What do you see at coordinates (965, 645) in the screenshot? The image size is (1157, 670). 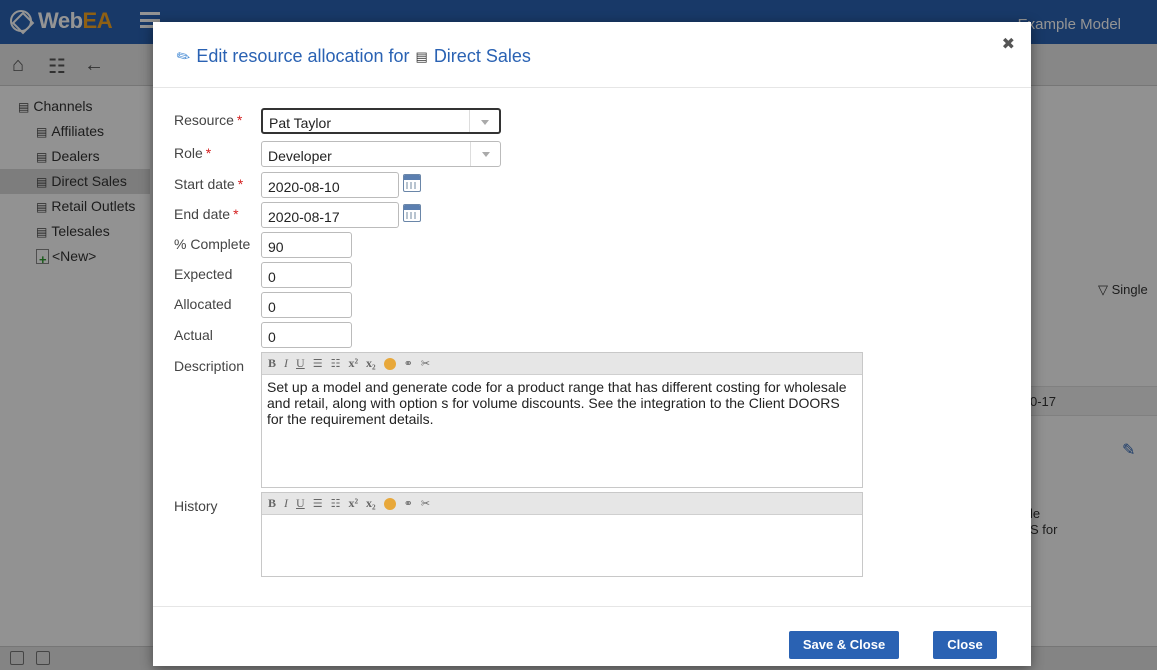 I see `close-button: Close` at bounding box center [965, 645].